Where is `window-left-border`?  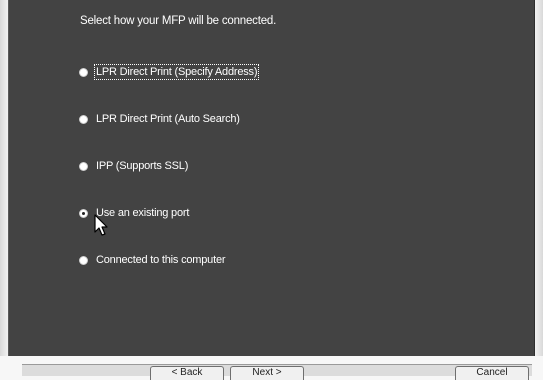
window-left-border is located at coordinates (4, 188).